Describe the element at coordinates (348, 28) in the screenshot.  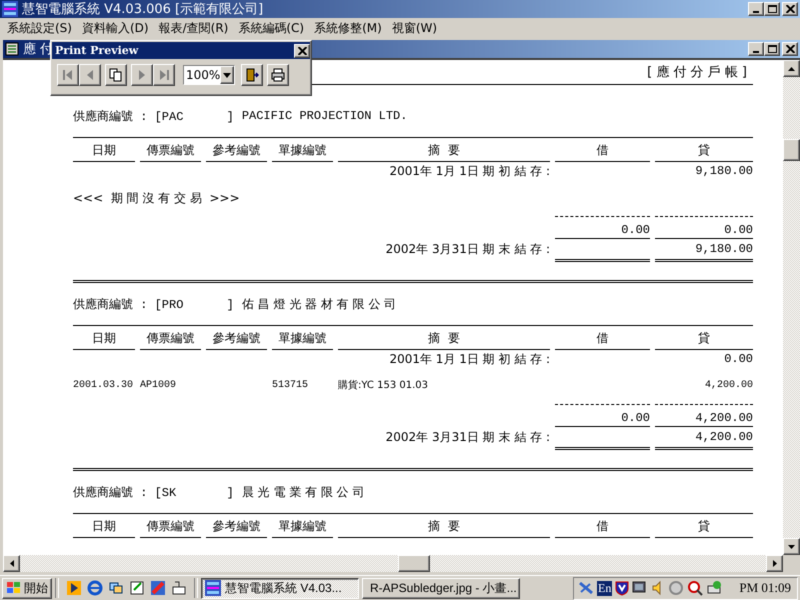
I see `menu-item: 系統修整(M)` at that location.